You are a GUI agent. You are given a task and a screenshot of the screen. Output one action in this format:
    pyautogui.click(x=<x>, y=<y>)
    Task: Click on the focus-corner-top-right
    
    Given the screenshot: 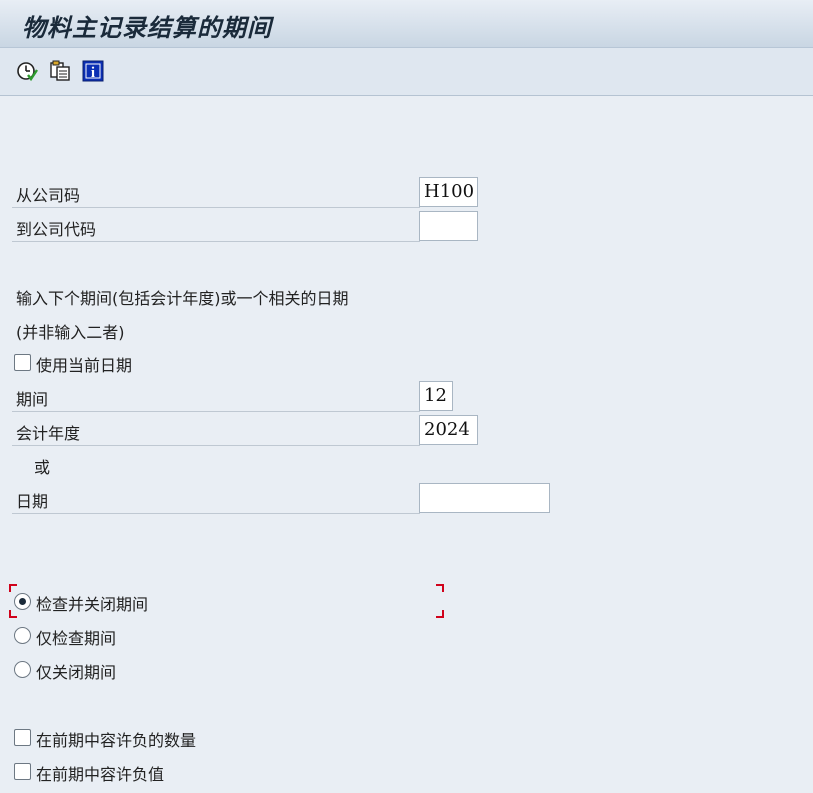 What is the action you would take?
    pyautogui.click(x=440, y=588)
    